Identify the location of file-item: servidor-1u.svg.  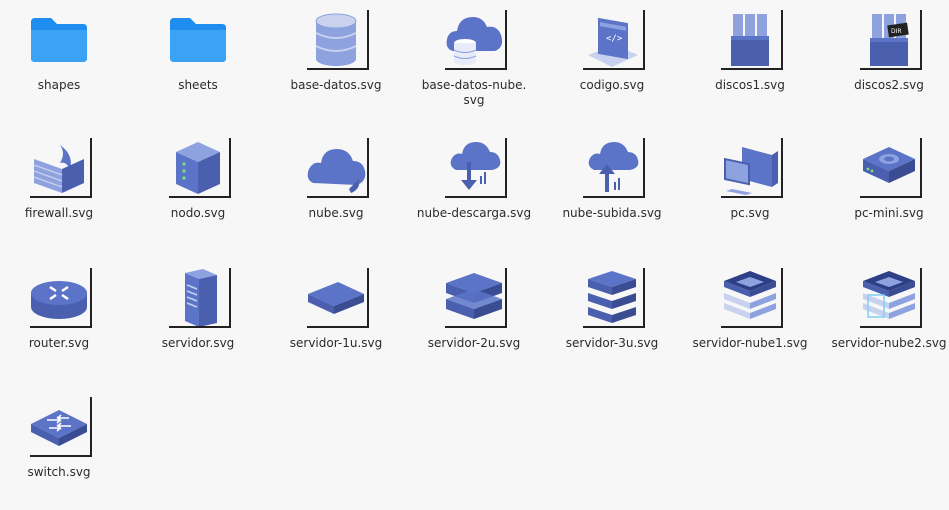
(336, 308).